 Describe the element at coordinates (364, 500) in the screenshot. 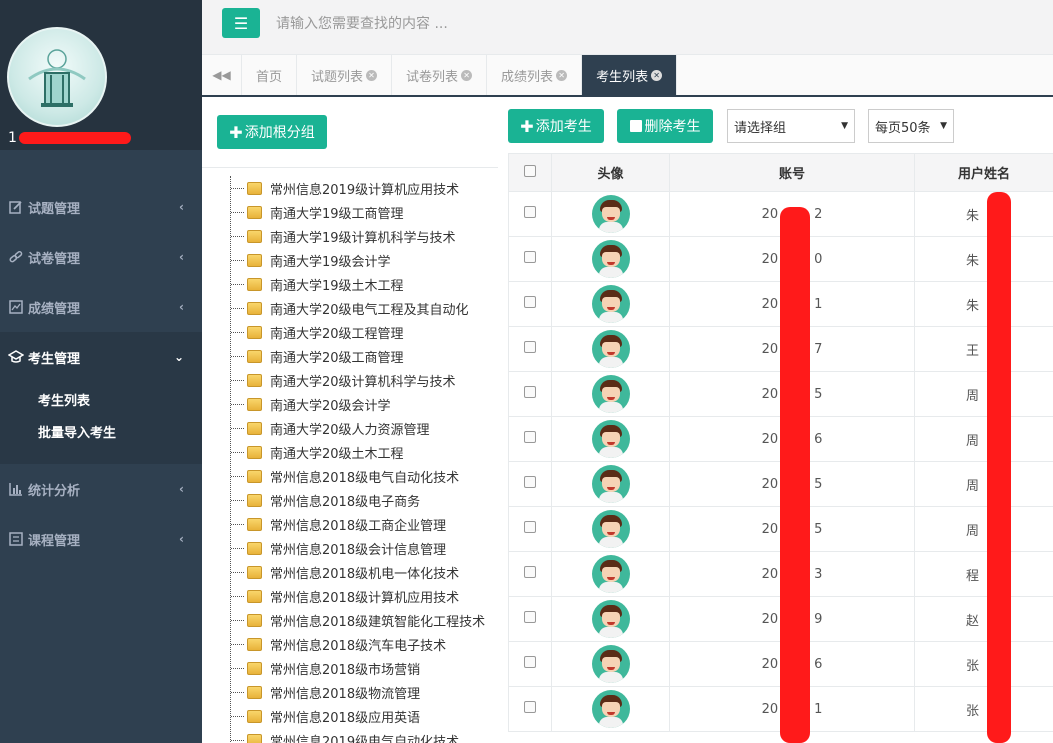

I see `tree-node: 常州信息2018级电子商务` at that location.